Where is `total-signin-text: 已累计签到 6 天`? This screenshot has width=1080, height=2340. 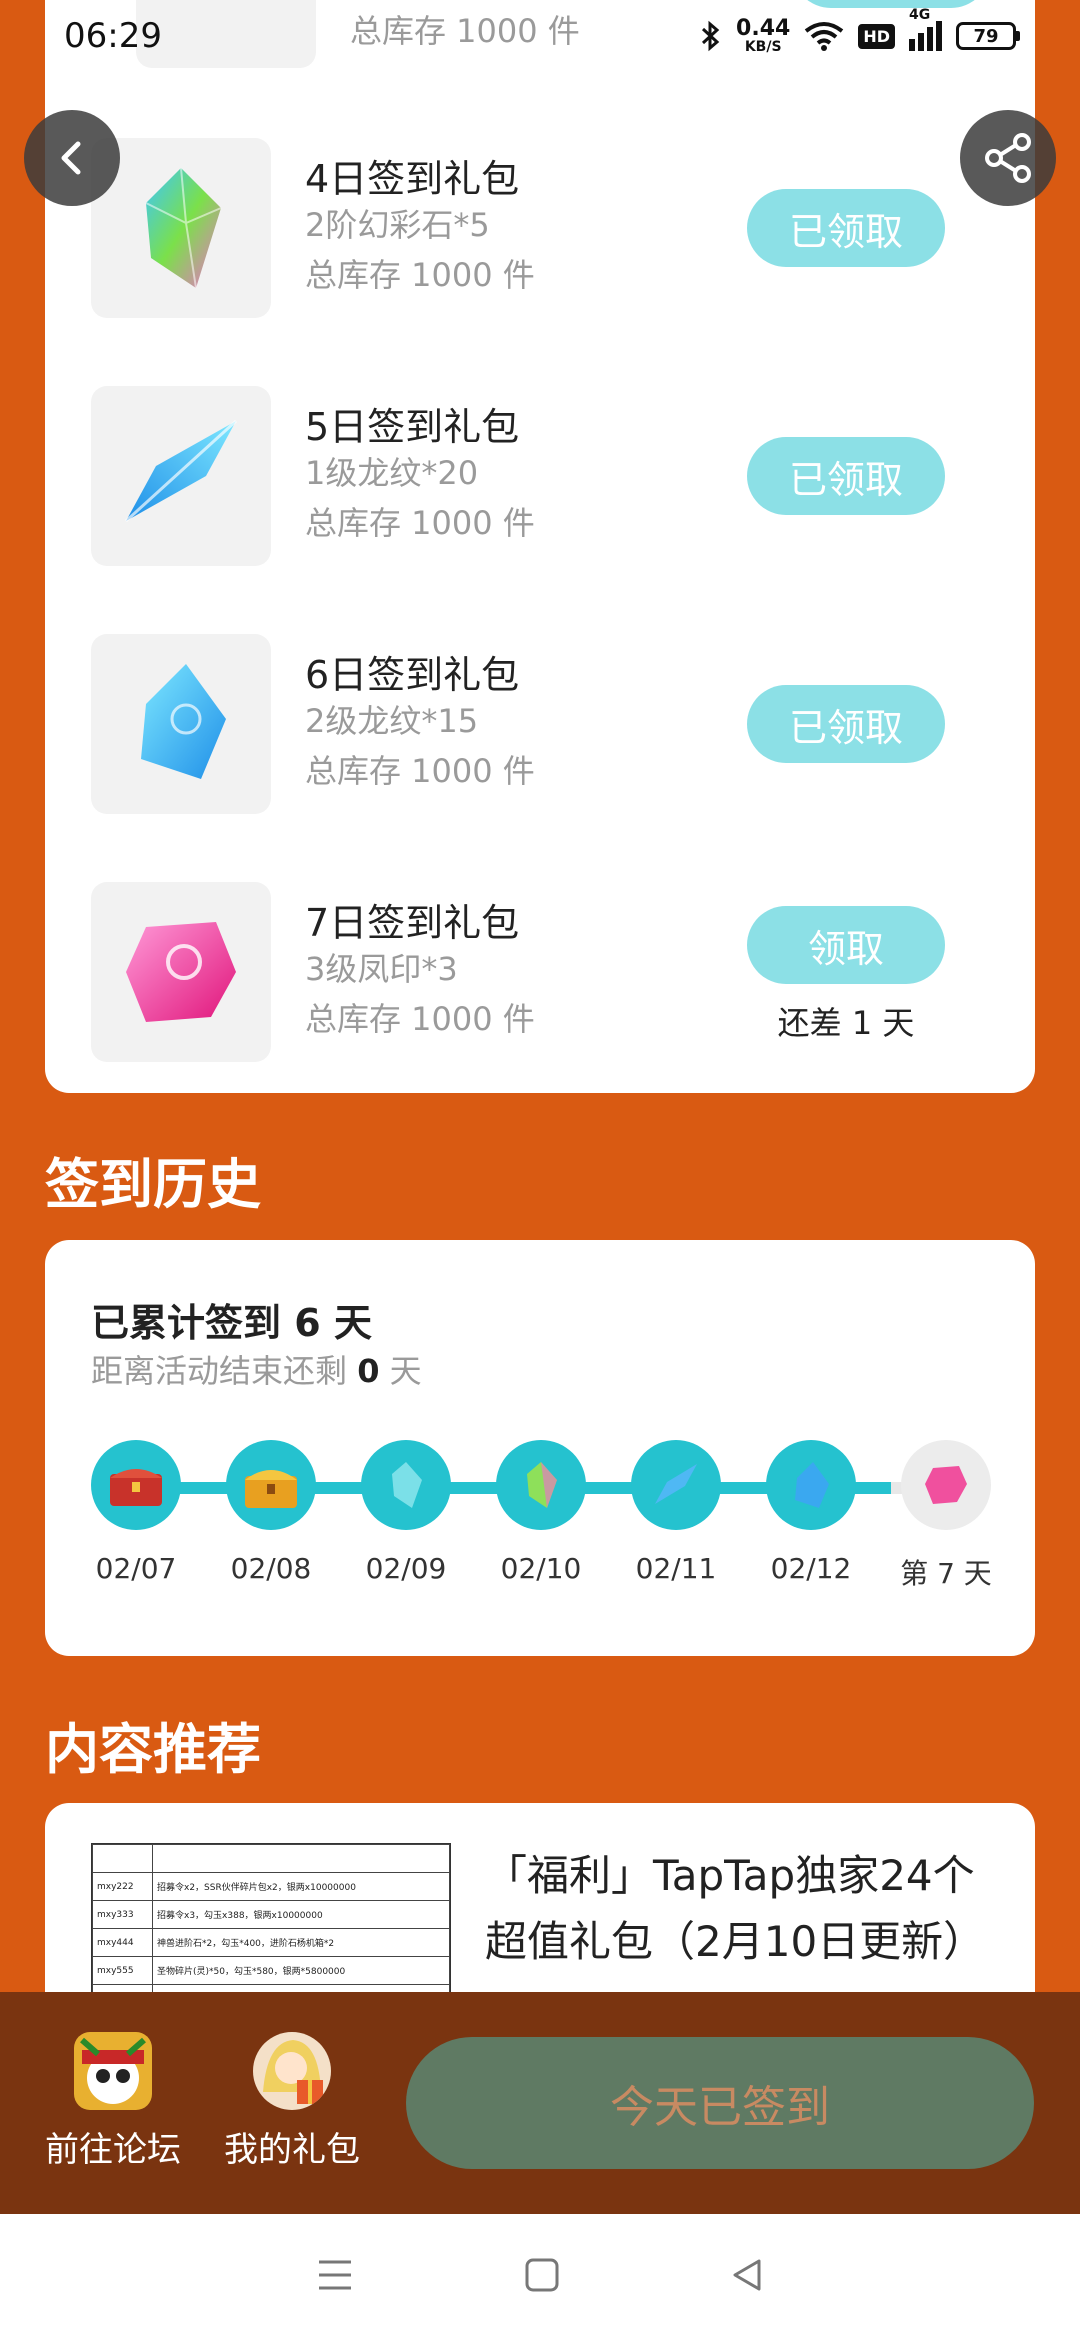
total-signin-text: 已累计签到 6 天 is located at coordinates (231, 1323).